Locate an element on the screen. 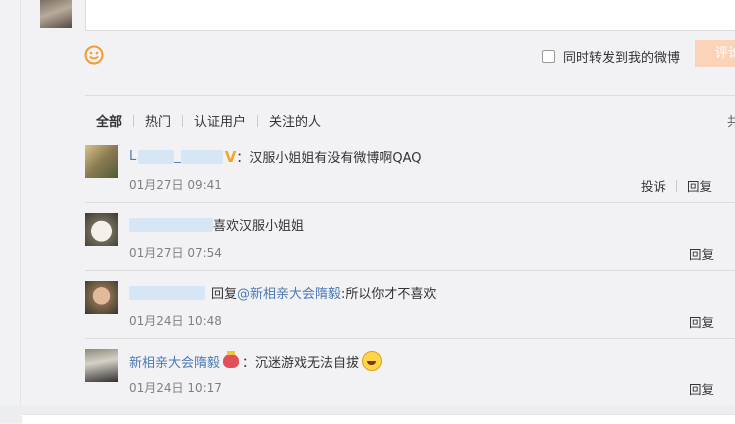  verified-v-icon: V is located at coordinates (230, 156).